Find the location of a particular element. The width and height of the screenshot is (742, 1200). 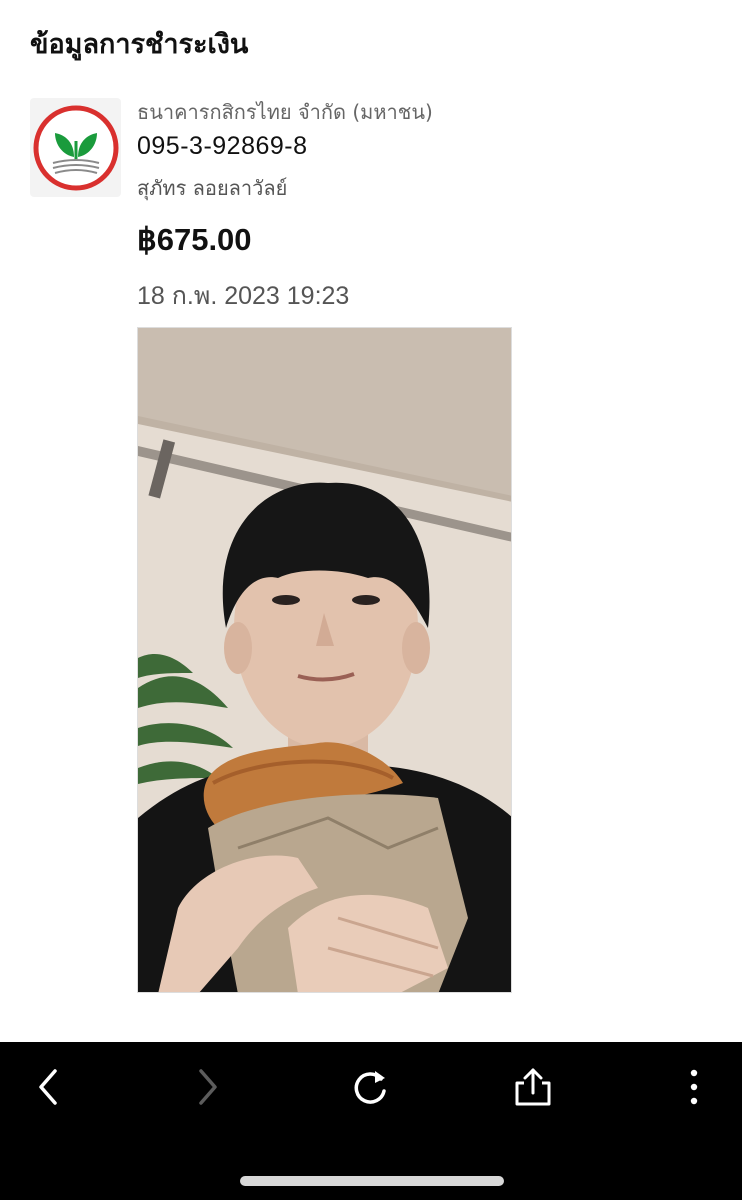

chevron-left-icon is located at coordinates (48, 1087).